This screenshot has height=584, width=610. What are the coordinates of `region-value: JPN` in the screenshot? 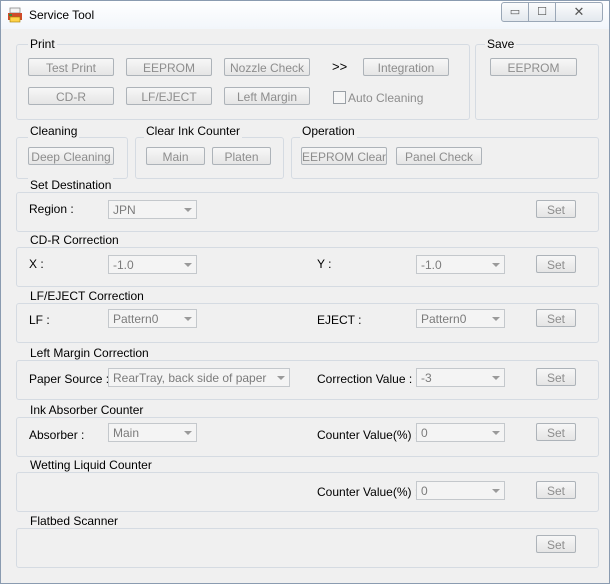 It's located at (124, 210).